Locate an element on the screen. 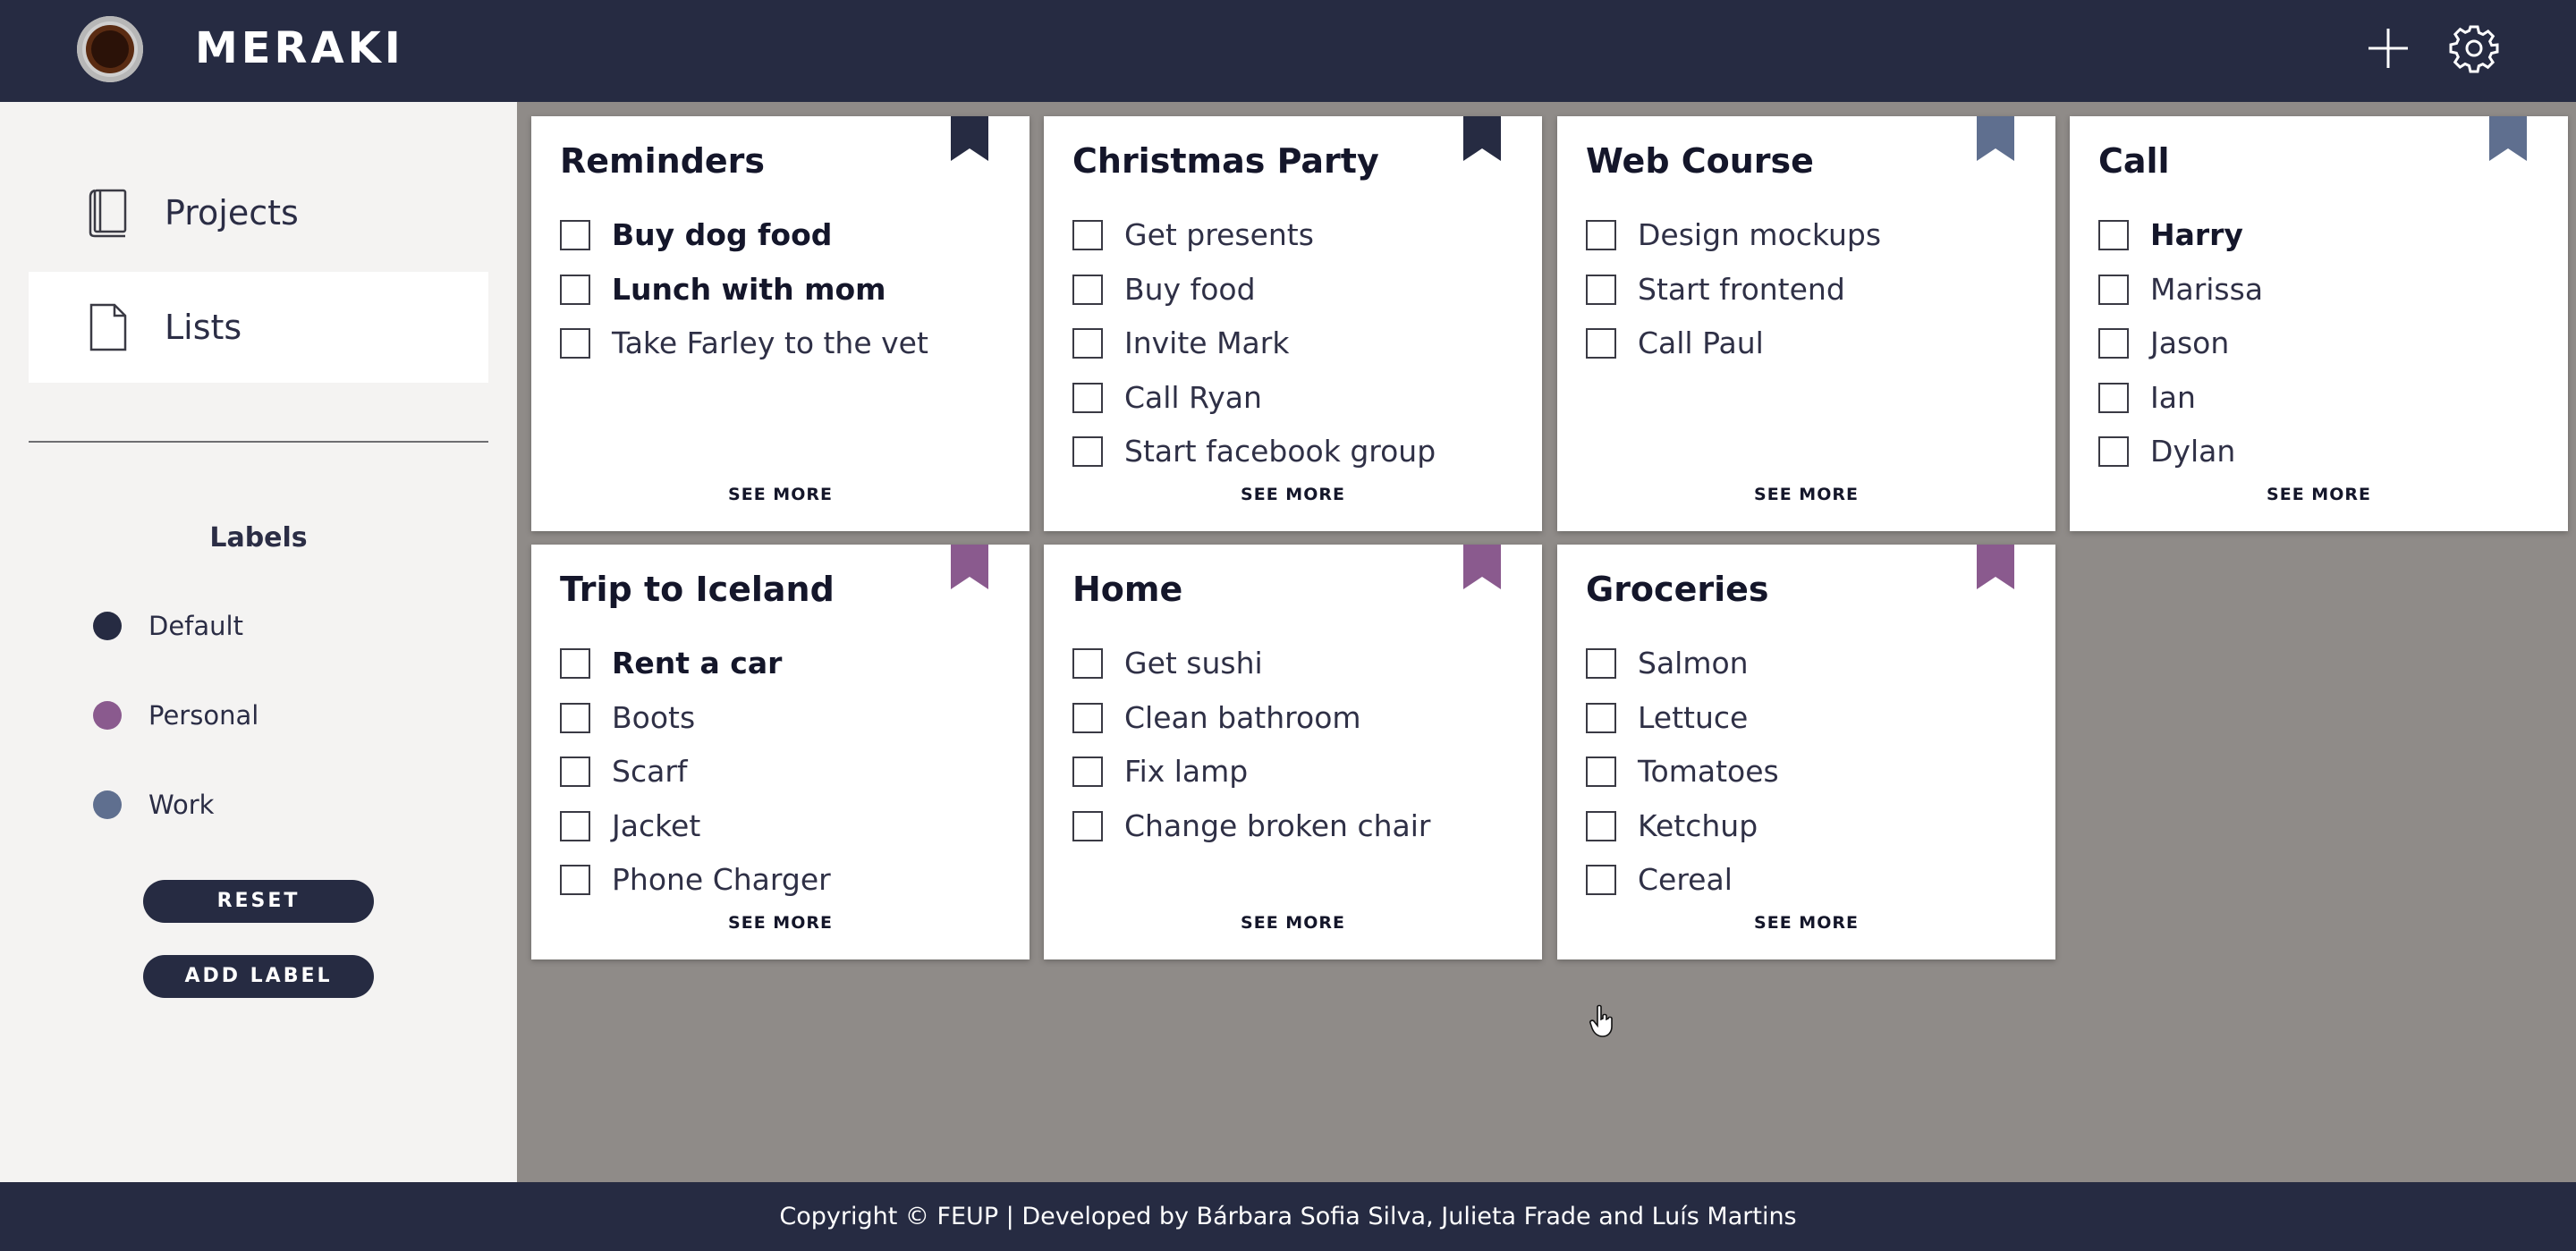  label-item-work: Work is located at coordinates (153, 805).